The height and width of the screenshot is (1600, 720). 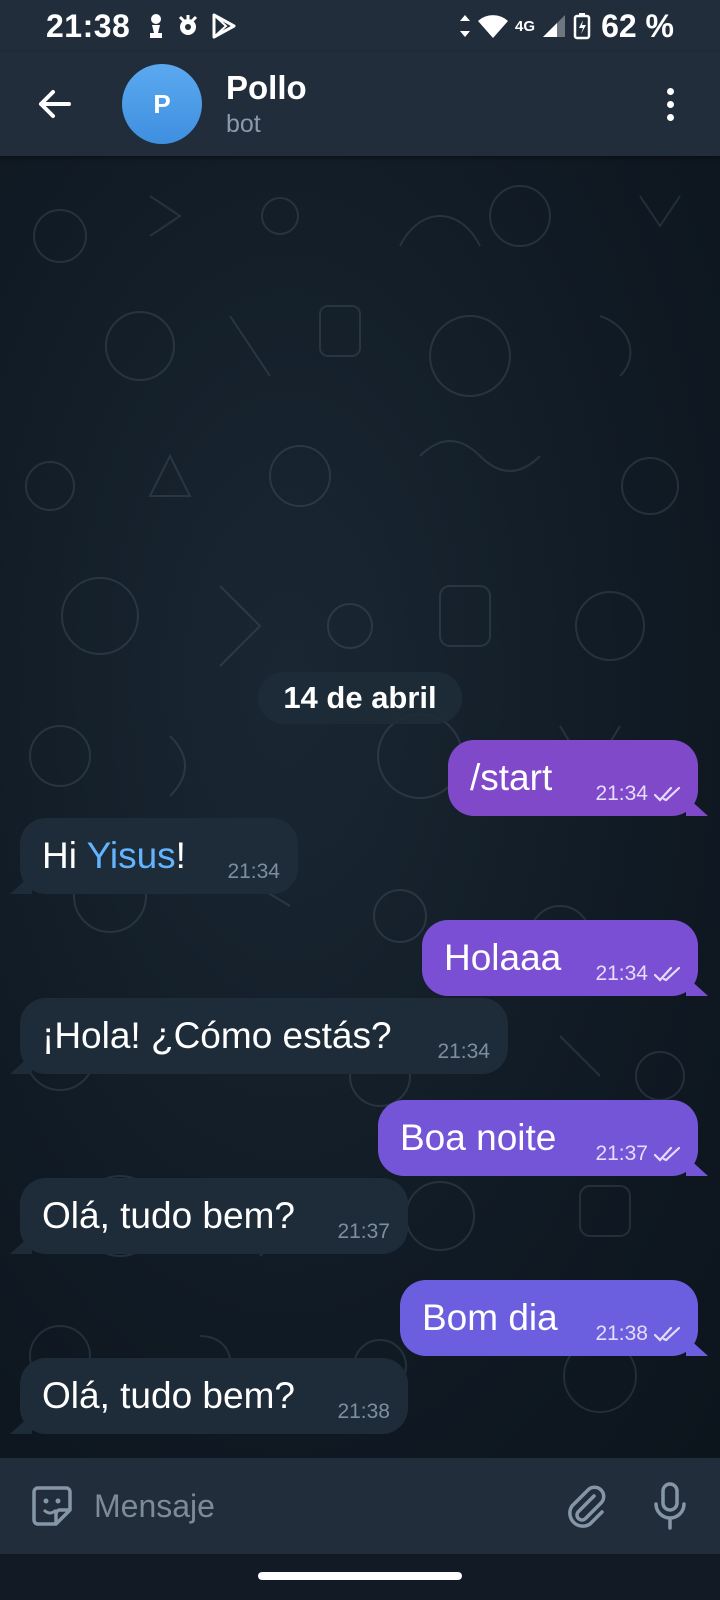 I want to click on message-text: Holaaa, so click(x=503, y=957).